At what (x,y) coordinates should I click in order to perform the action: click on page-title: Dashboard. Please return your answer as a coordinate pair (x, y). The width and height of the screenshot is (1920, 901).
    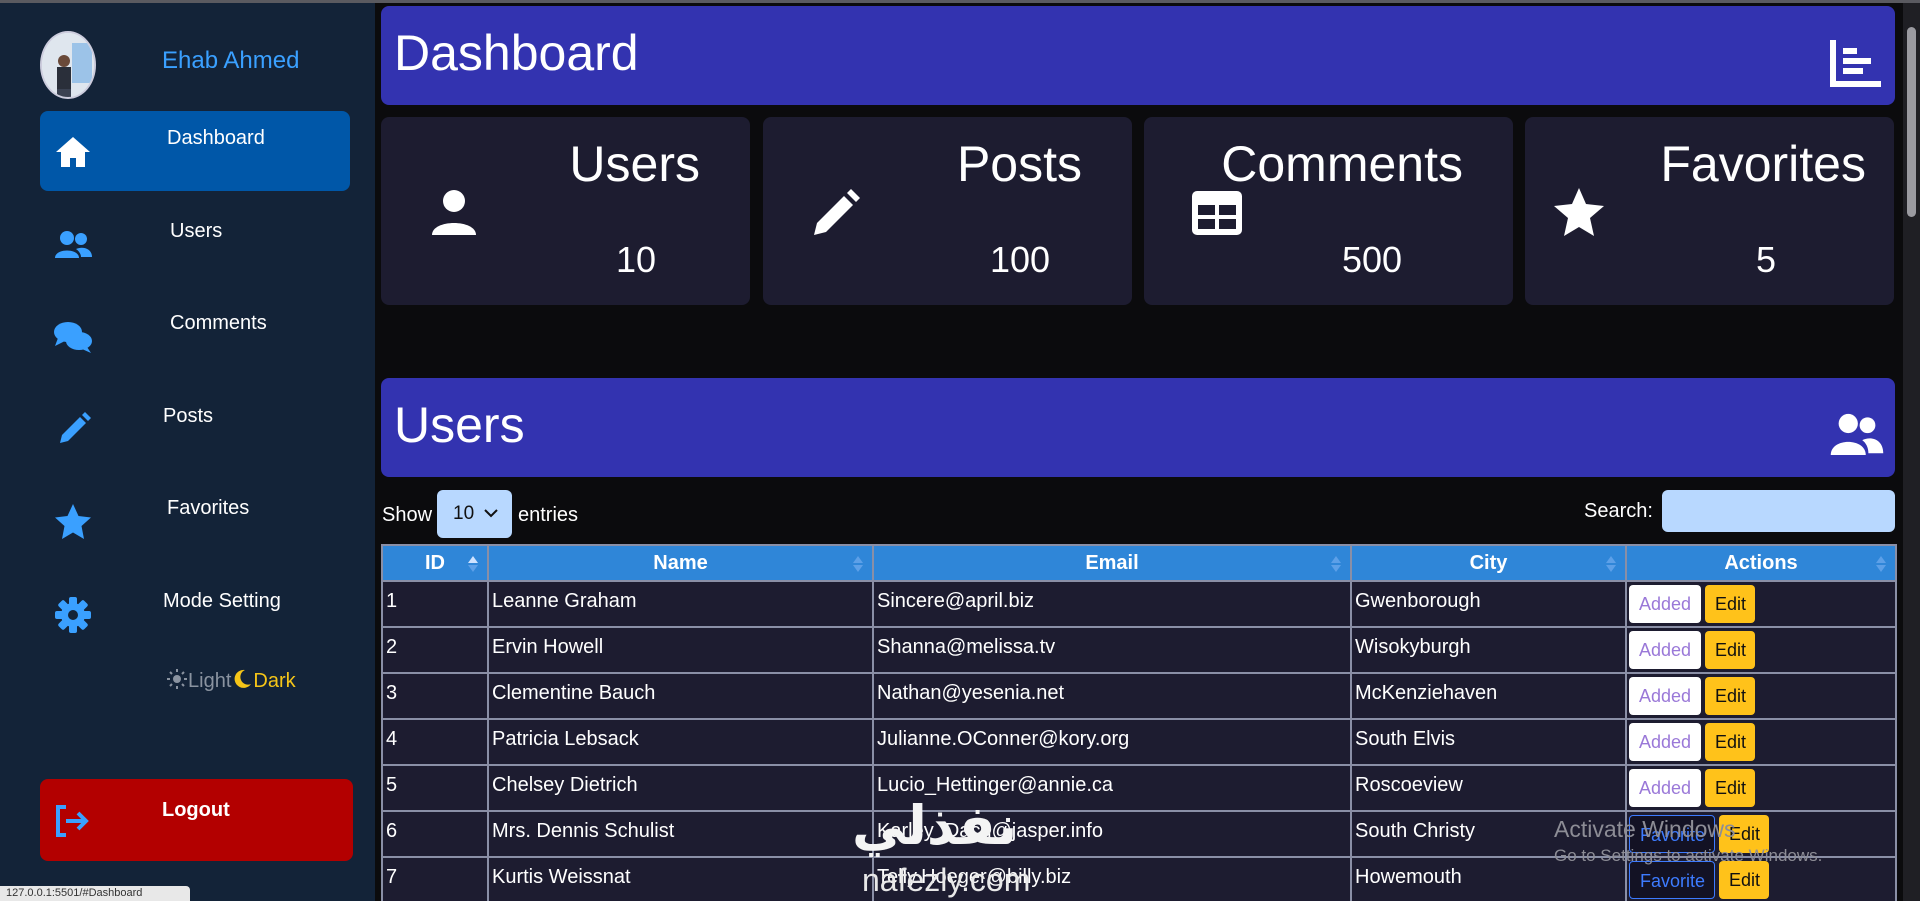
    Looking at the image, I should click on (516, 53).